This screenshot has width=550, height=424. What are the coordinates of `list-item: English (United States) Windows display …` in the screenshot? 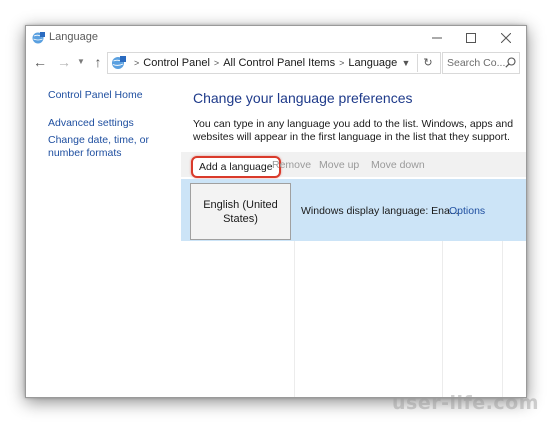 It's located at (353, 210).